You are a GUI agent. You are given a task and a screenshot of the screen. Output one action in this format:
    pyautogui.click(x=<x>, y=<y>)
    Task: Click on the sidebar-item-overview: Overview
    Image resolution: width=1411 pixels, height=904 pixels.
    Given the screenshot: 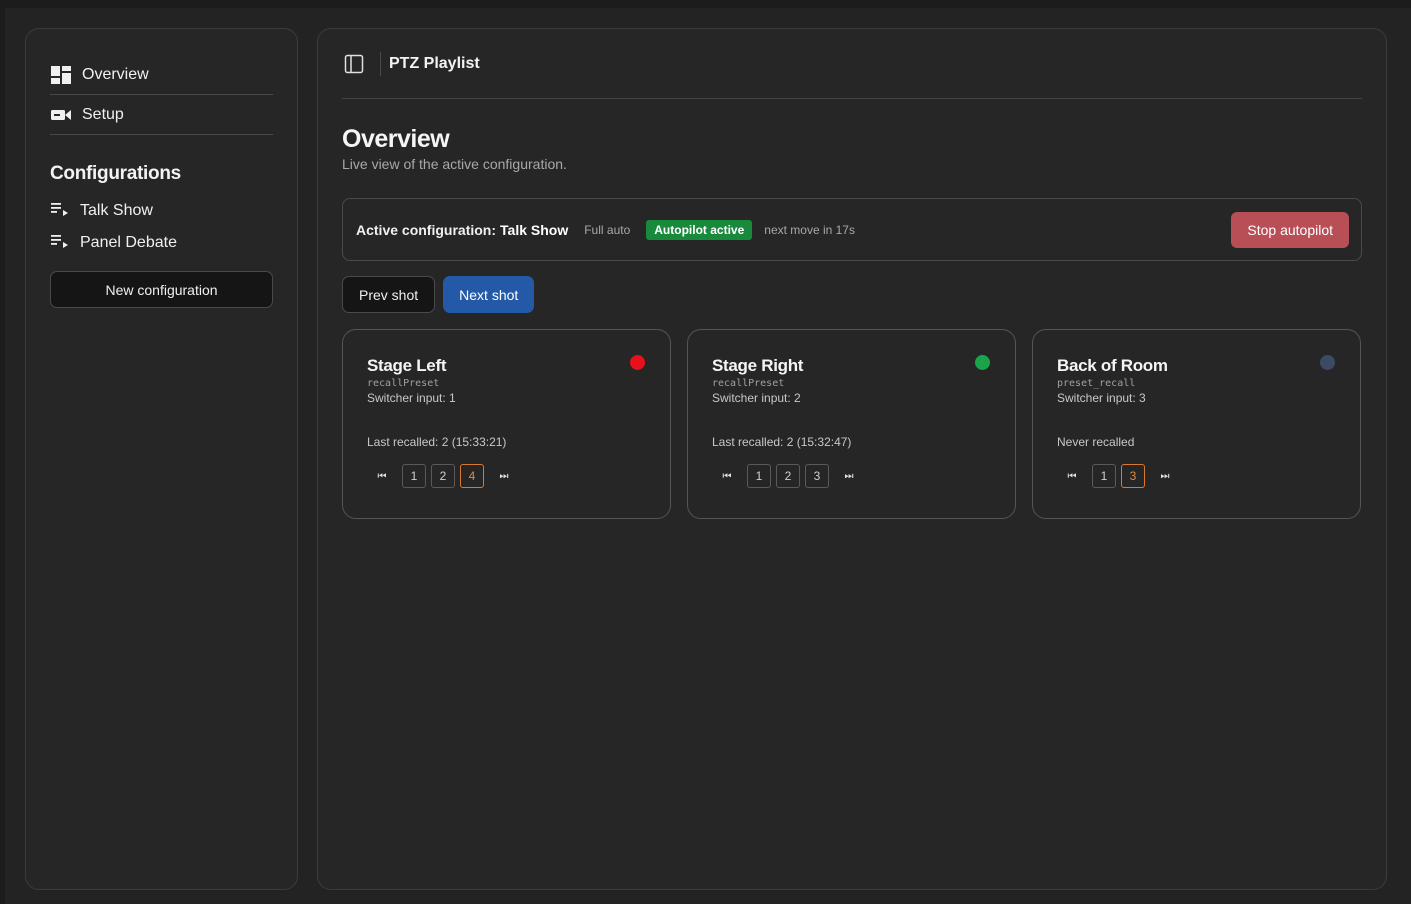 What is the action you would take?
    pyautogui.click(x=161, y=75)
    